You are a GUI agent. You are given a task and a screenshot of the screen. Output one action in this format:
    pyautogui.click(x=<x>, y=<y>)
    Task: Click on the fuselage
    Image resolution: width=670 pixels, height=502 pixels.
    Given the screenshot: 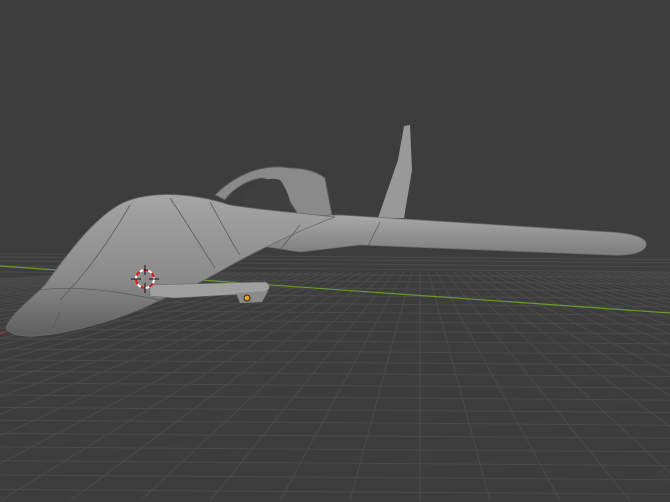 What is the action you would take?
    pyautogui.click(x=170, y=265)
    